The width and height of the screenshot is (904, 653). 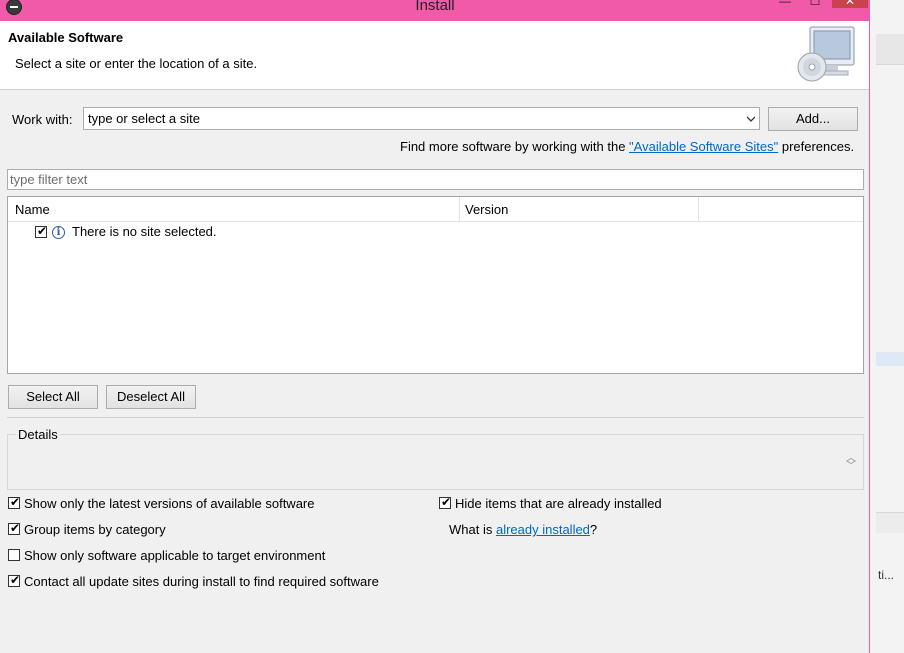 What do you see at coordinates (593, 529) in the screenshot?
I see `what-is-suffix: ?` at bounding box center [593, 529].